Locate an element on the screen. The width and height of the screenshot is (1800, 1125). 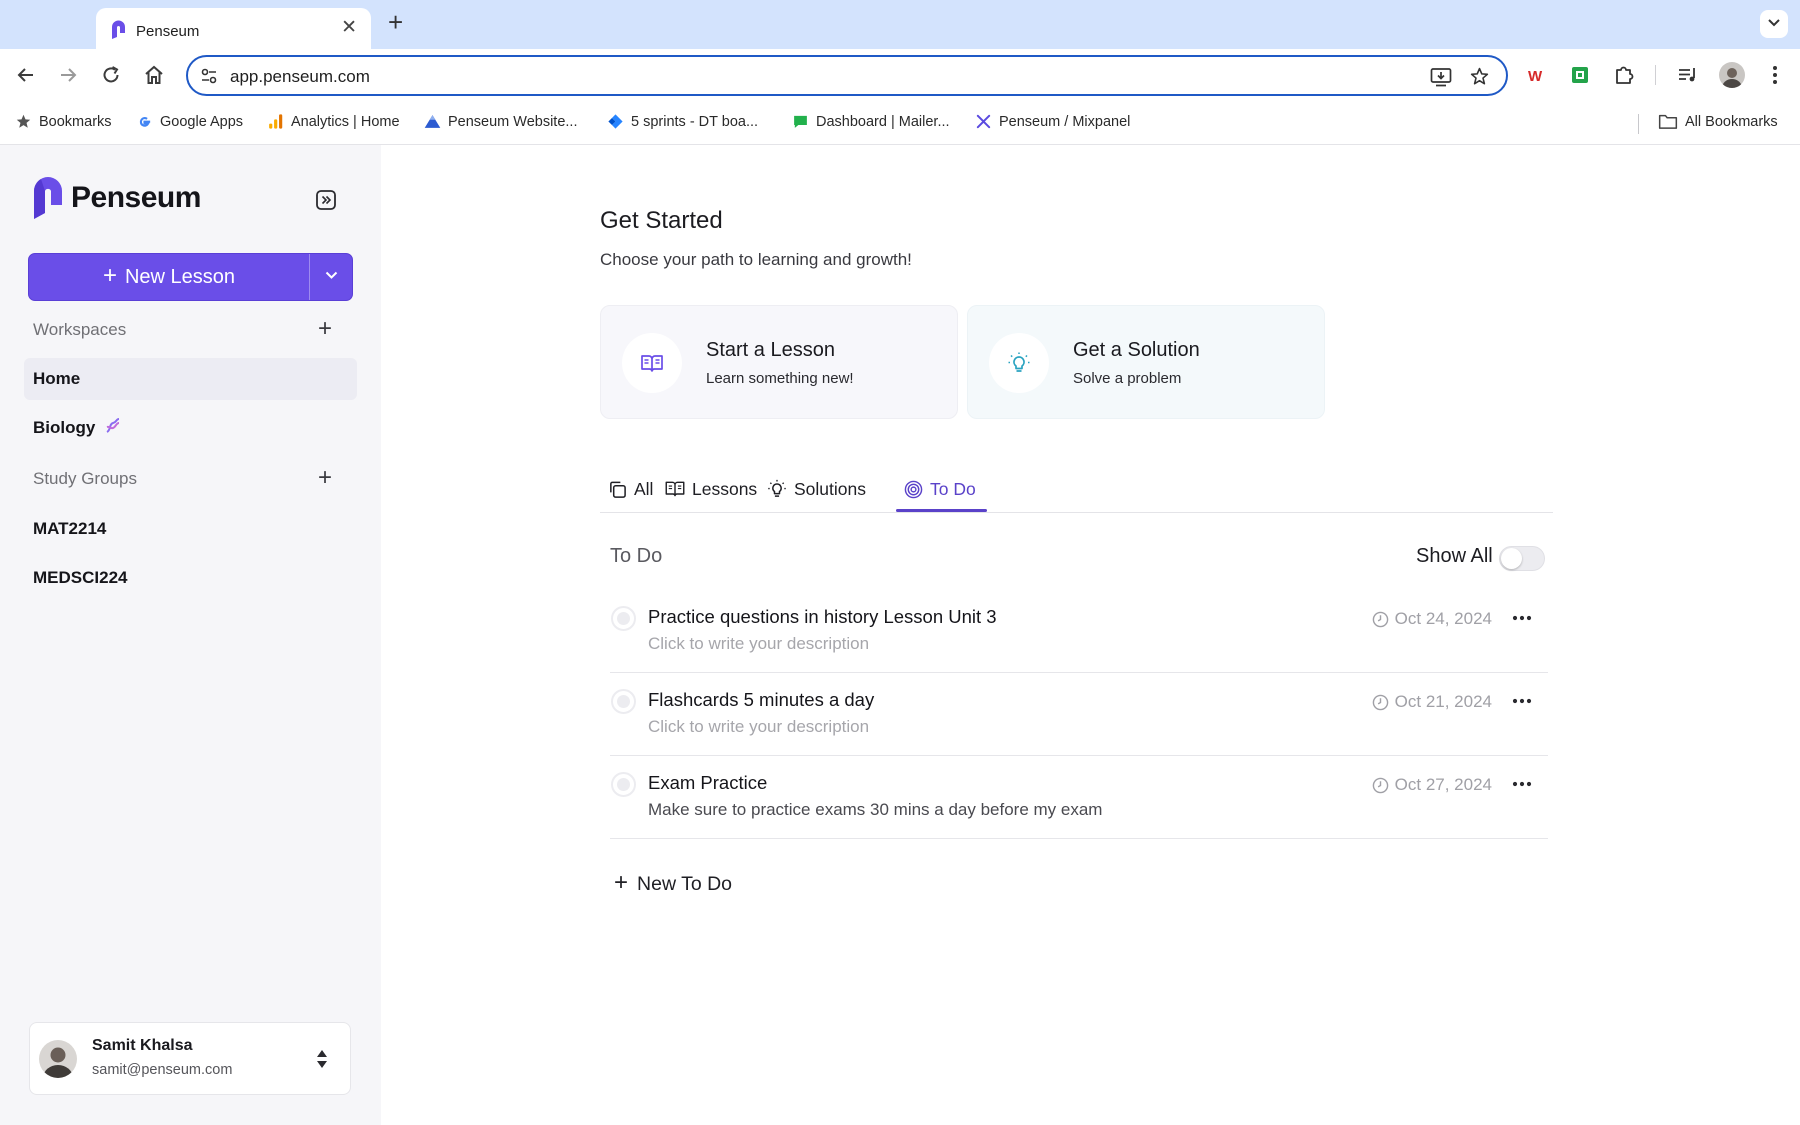
solution-icon-circle is located at coordinates (1019, 363).